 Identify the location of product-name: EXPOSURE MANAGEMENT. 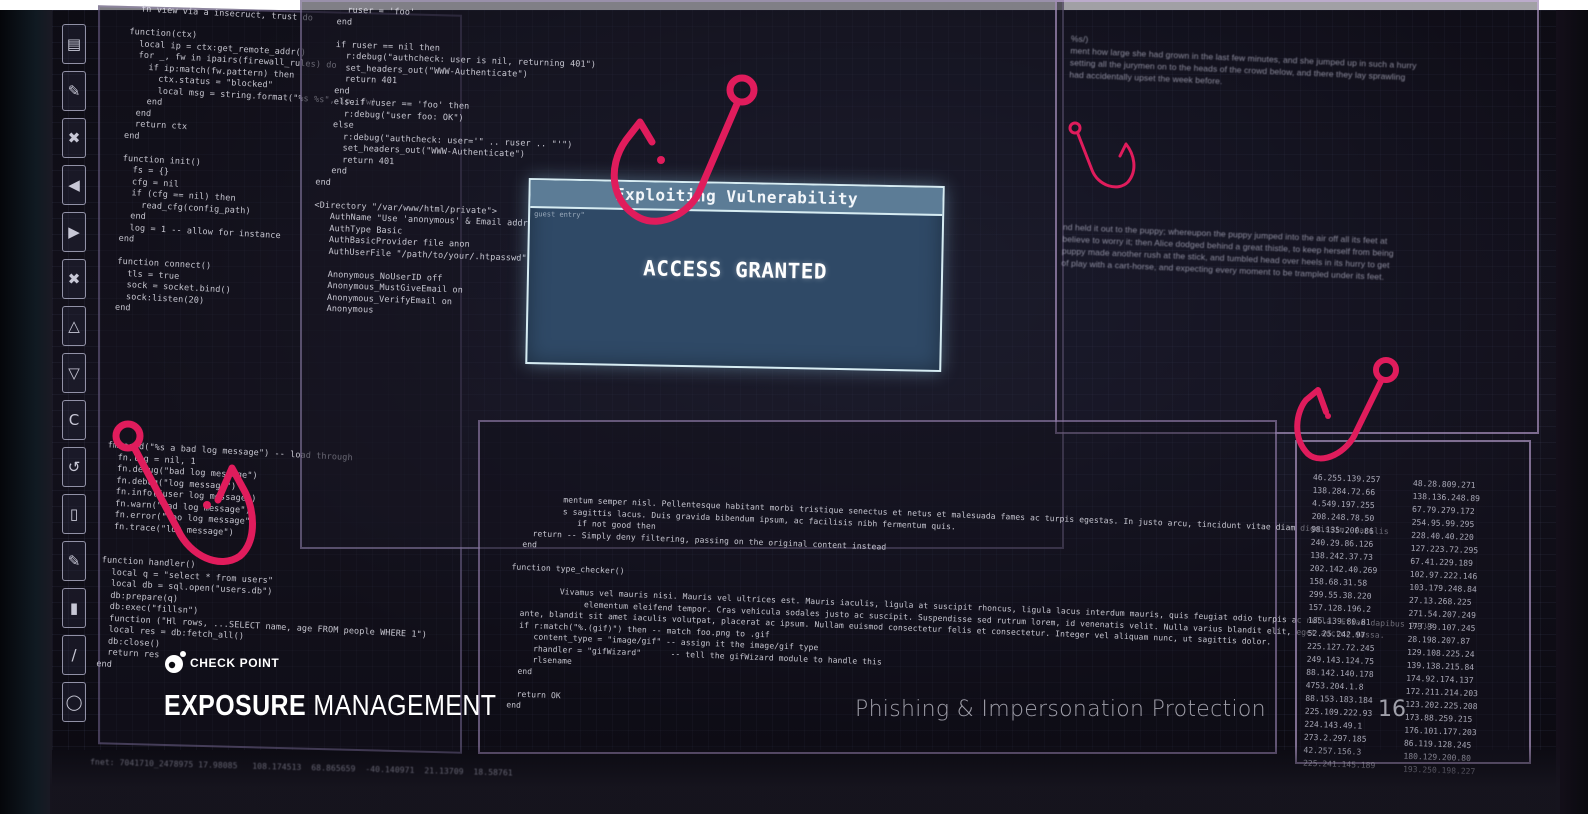
(330, 706).